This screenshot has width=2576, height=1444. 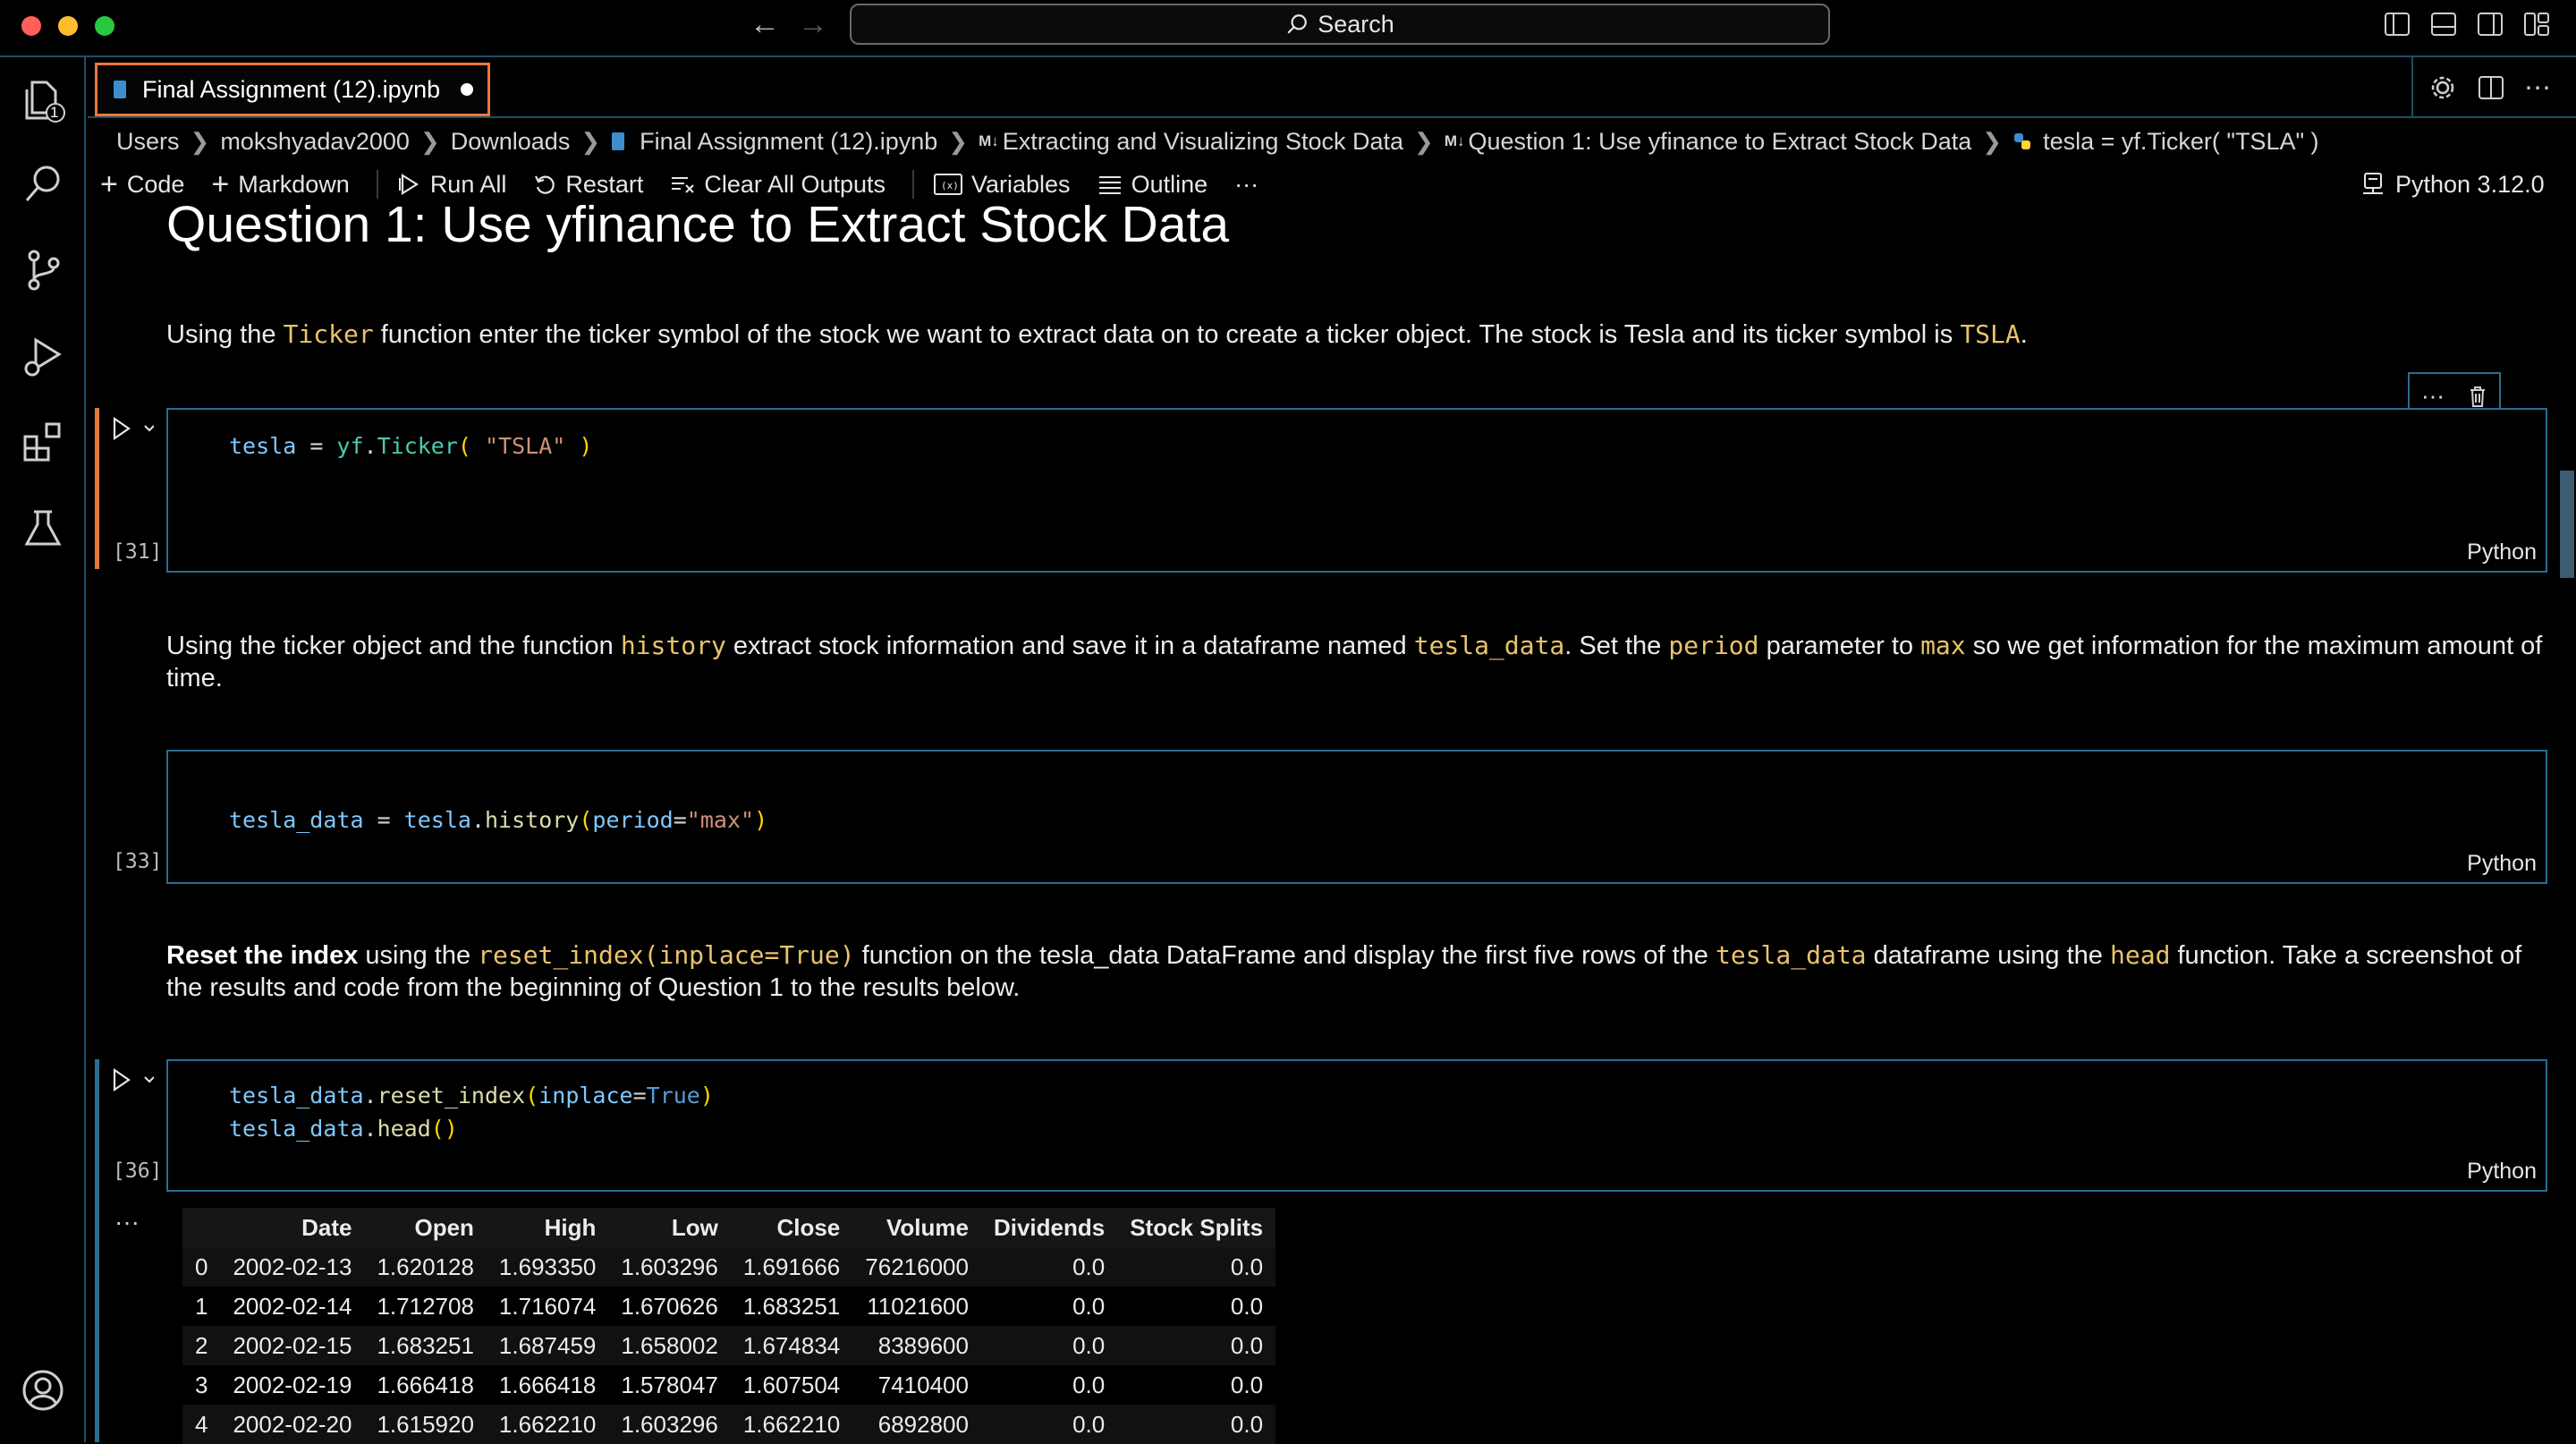 I want to click on arrow-left-icon: ←, so click(x=765, y=24).